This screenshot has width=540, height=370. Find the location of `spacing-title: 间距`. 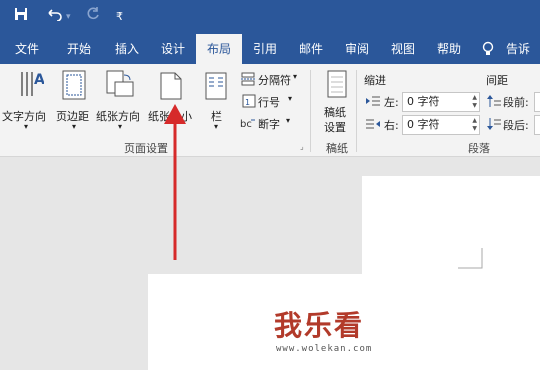

spacing-title: 间距 is located at coordinates (497, 80).